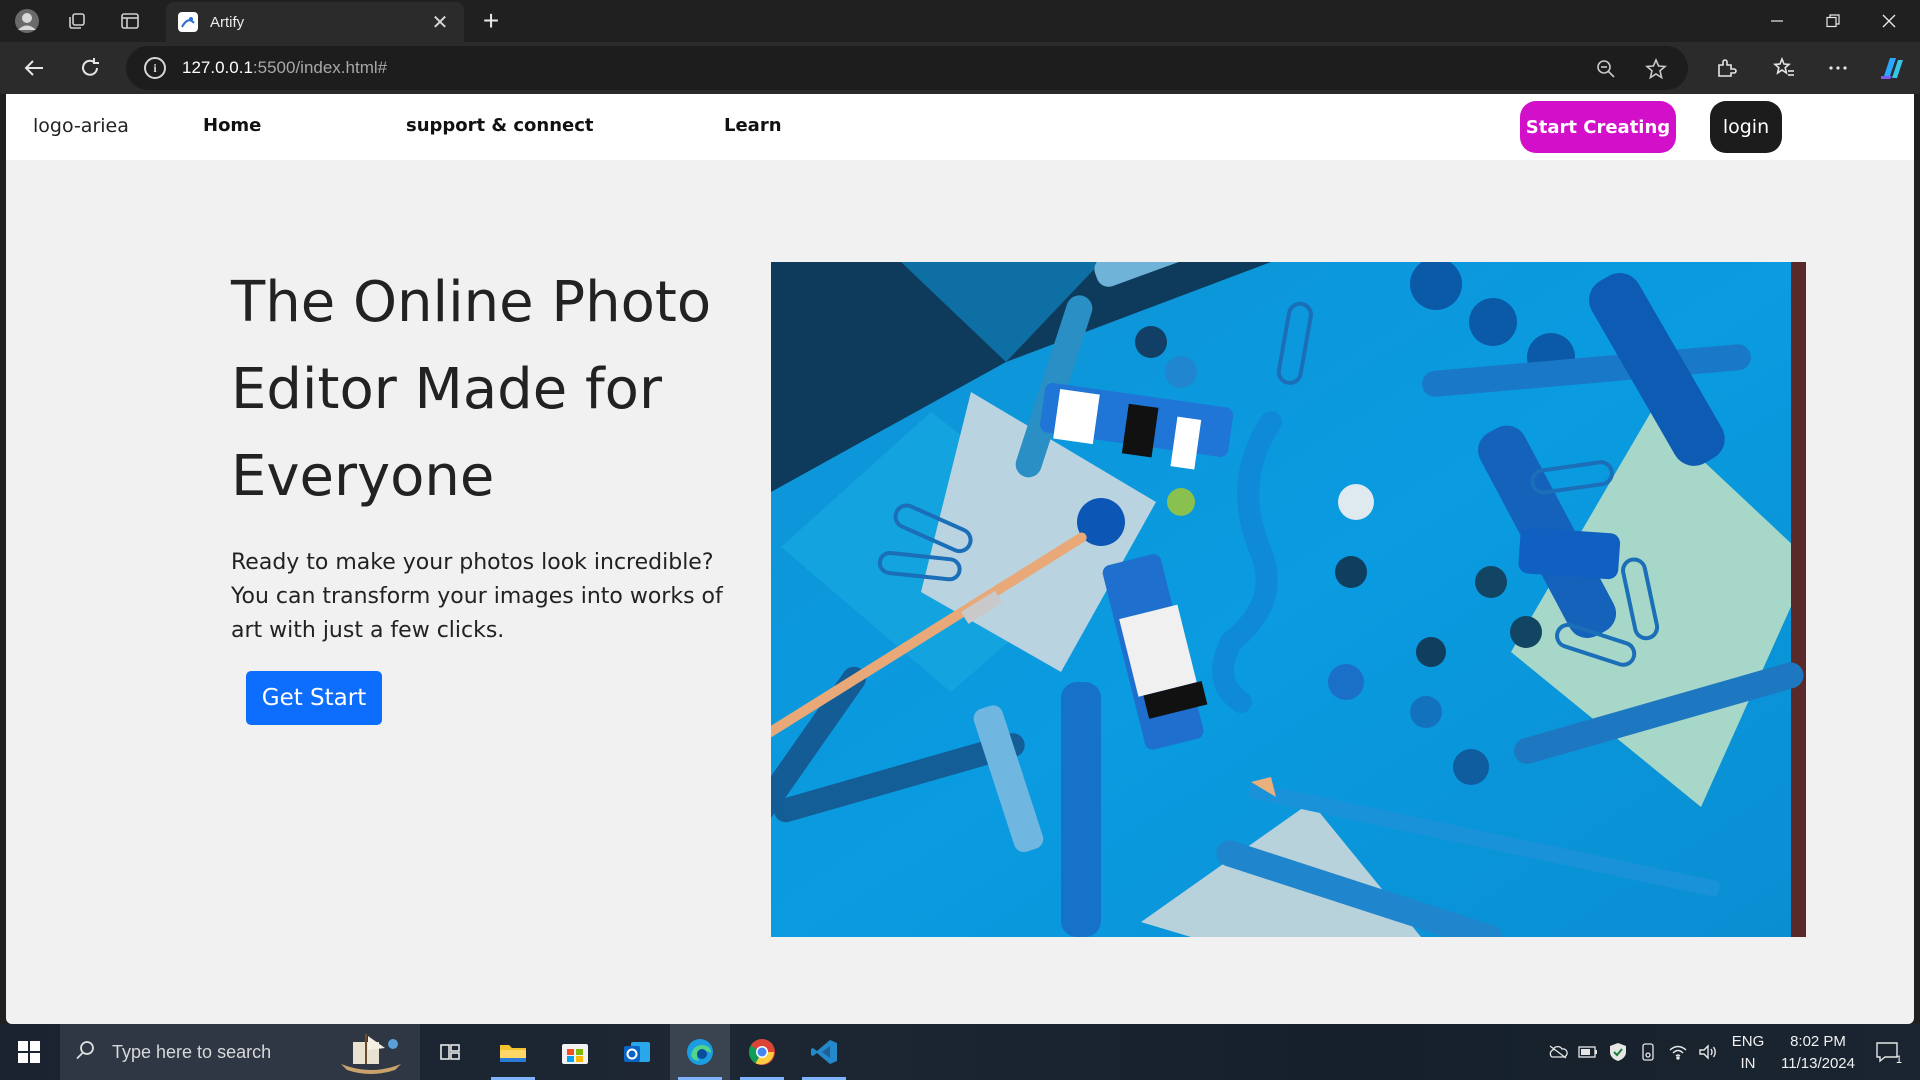 The width and height of the screenshot is (1920, 1080). I want to click on favorite-star-icon, so click(1656, 69).